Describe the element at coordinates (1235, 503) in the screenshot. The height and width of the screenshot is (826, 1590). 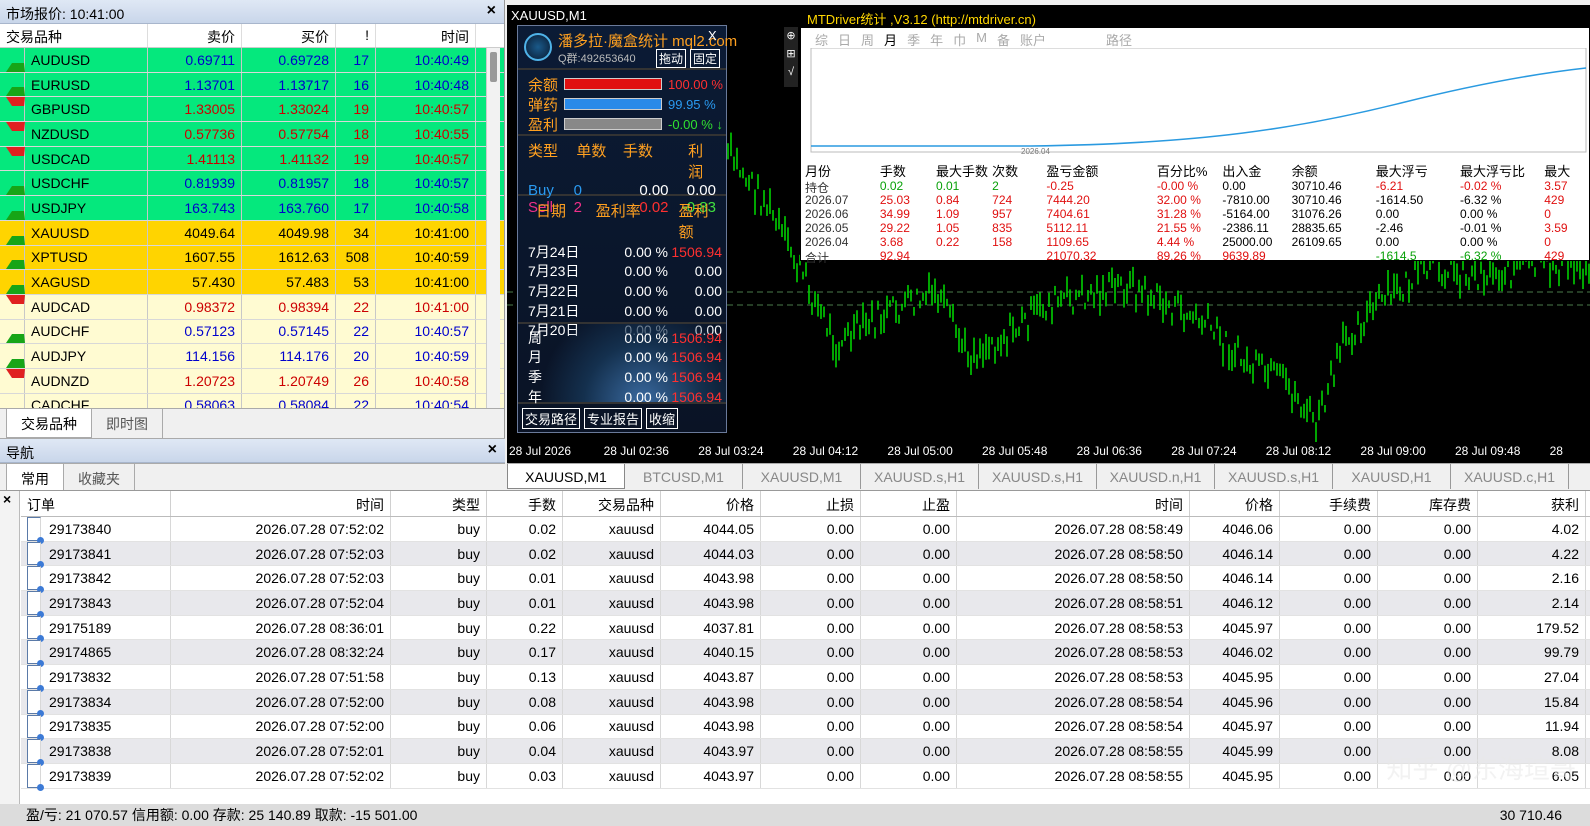
I see `col-close-price: 价格` at that location.